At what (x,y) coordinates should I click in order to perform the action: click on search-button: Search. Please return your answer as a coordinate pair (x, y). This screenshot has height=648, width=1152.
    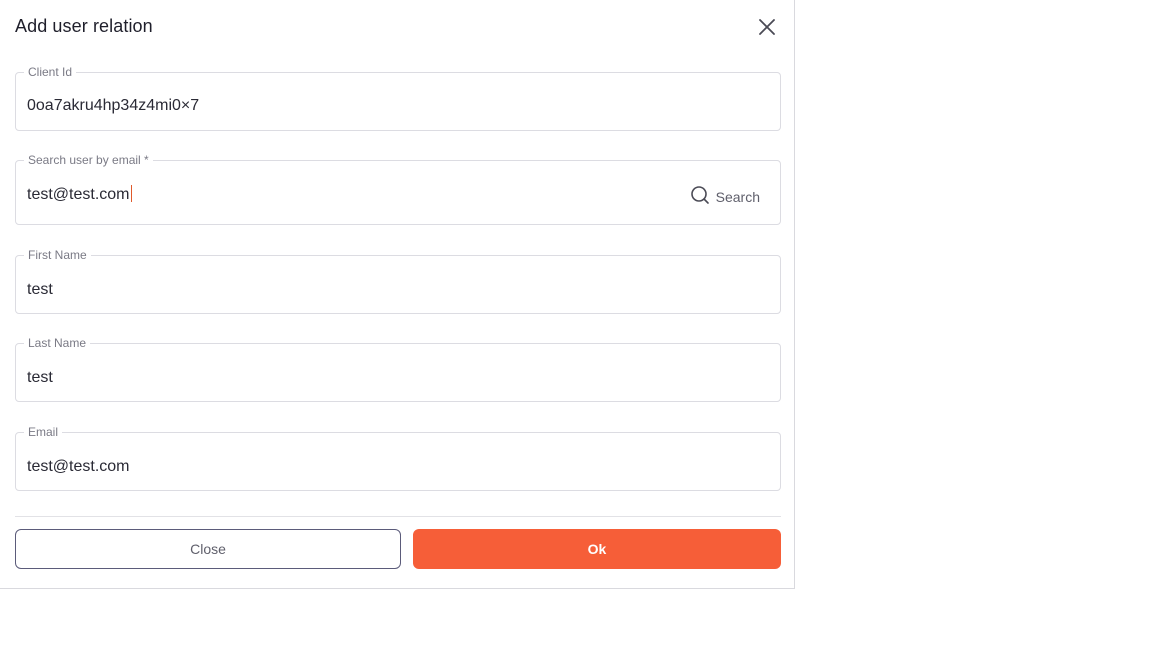
    Looking at the image, I should click on (725, 196).